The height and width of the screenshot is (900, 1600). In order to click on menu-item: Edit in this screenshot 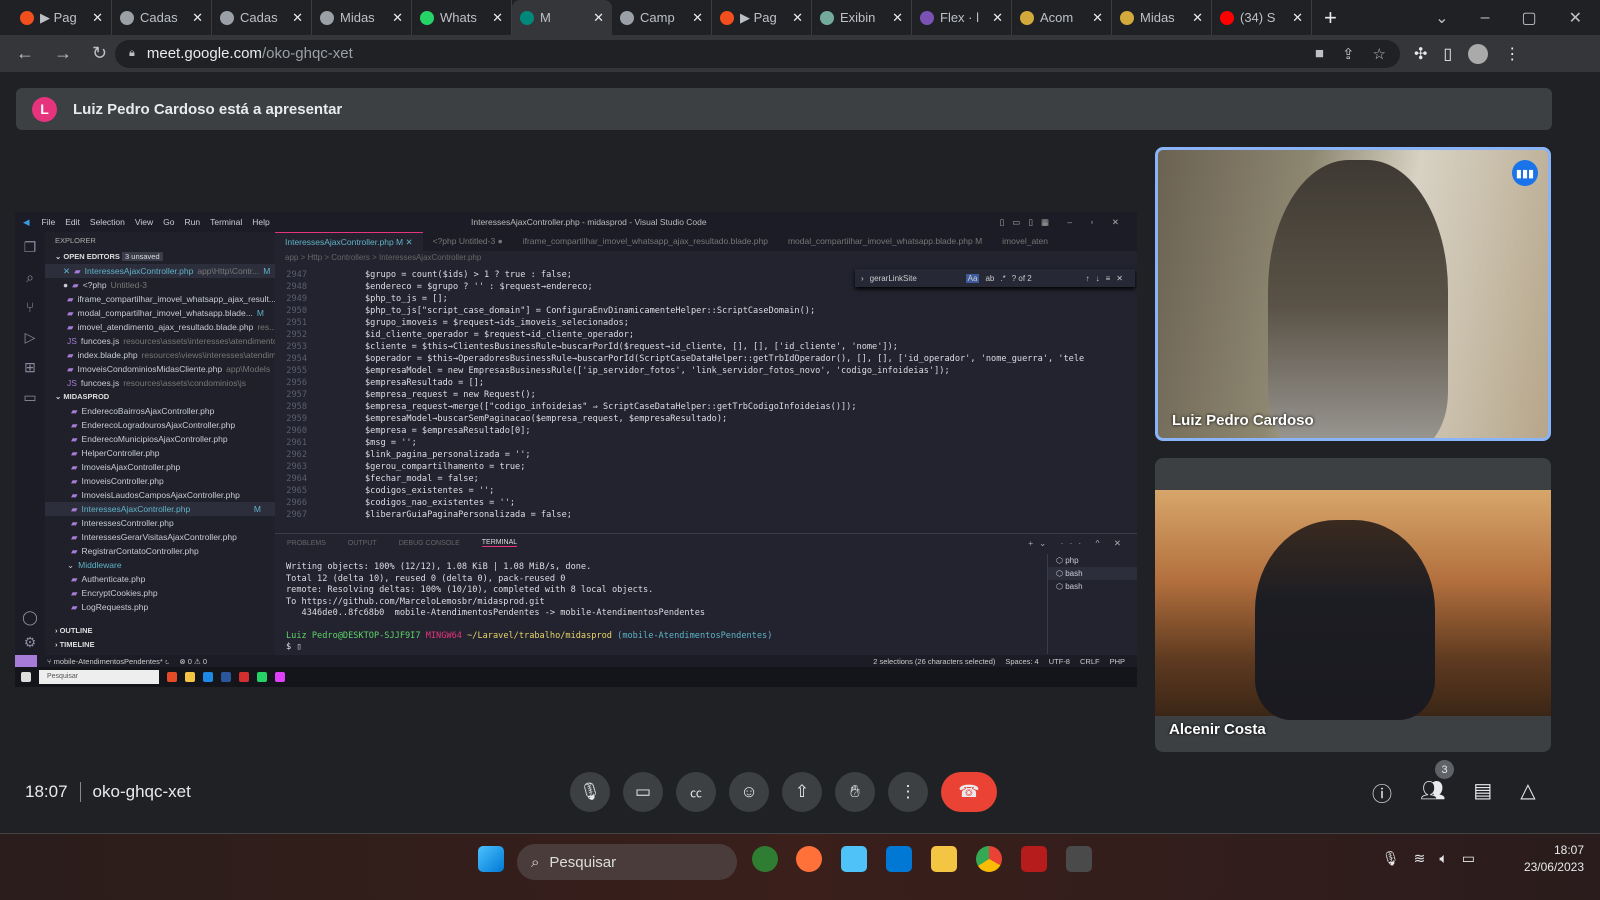, I will do `click(72, 222)`.